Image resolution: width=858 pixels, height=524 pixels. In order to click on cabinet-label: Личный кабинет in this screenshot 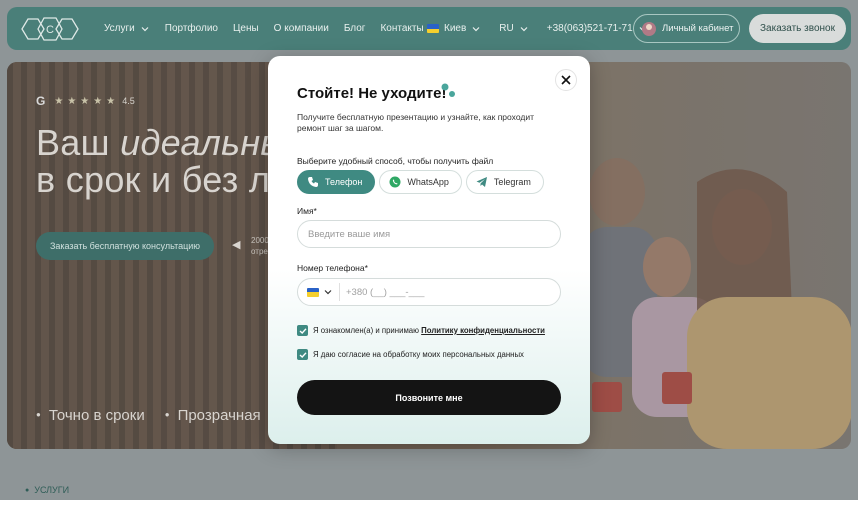, I will do `click(698, 28)`.